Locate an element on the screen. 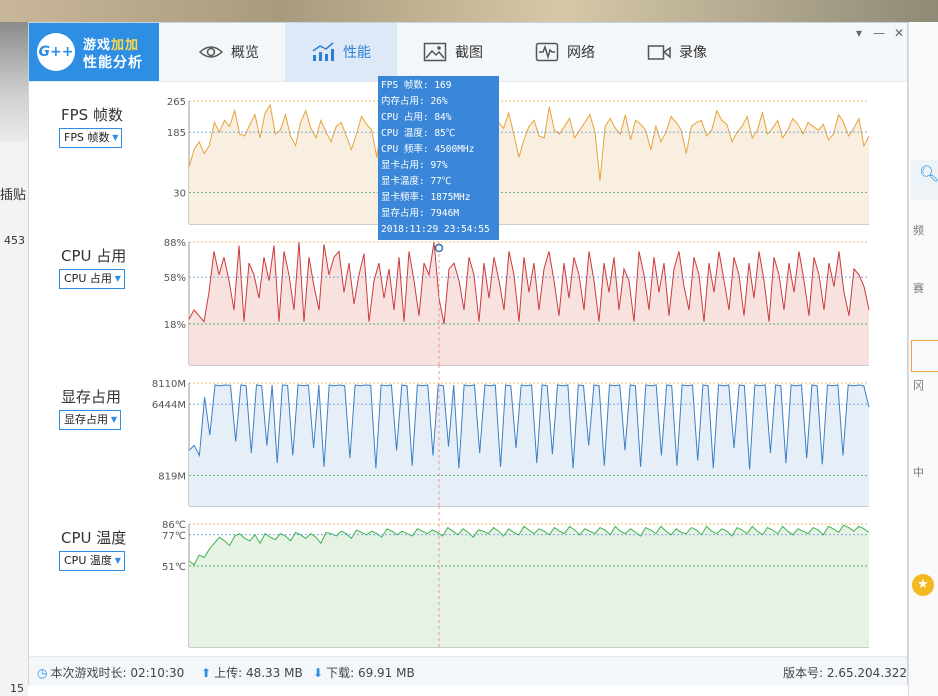 This screenshot has width=938, height=696. background-left-label: 插贴 is located at coordinates (13, 195).